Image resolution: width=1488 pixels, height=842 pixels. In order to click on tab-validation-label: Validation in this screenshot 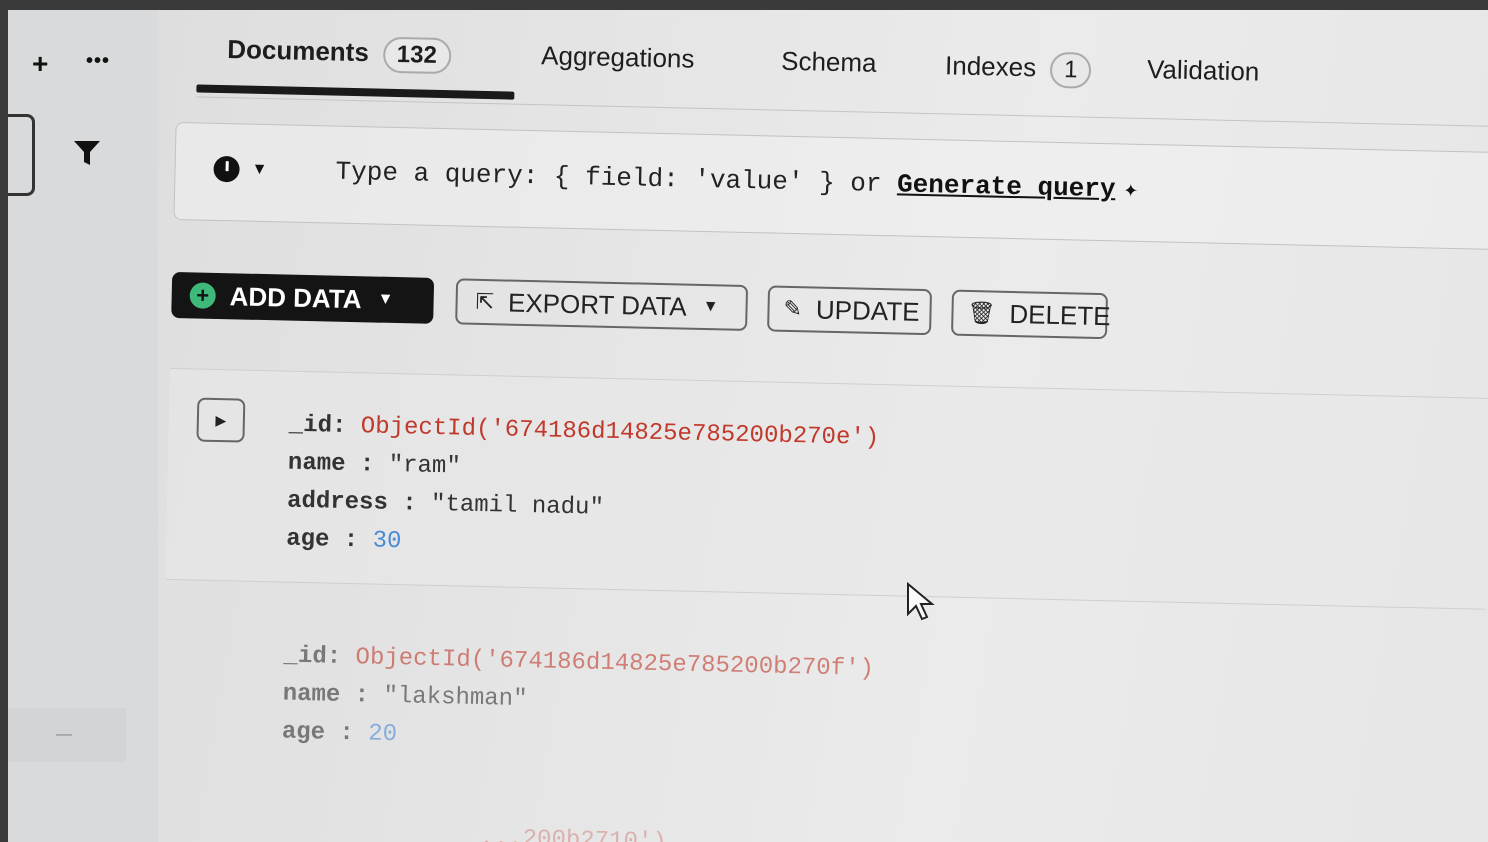, I will do `click(1203, 70)`.